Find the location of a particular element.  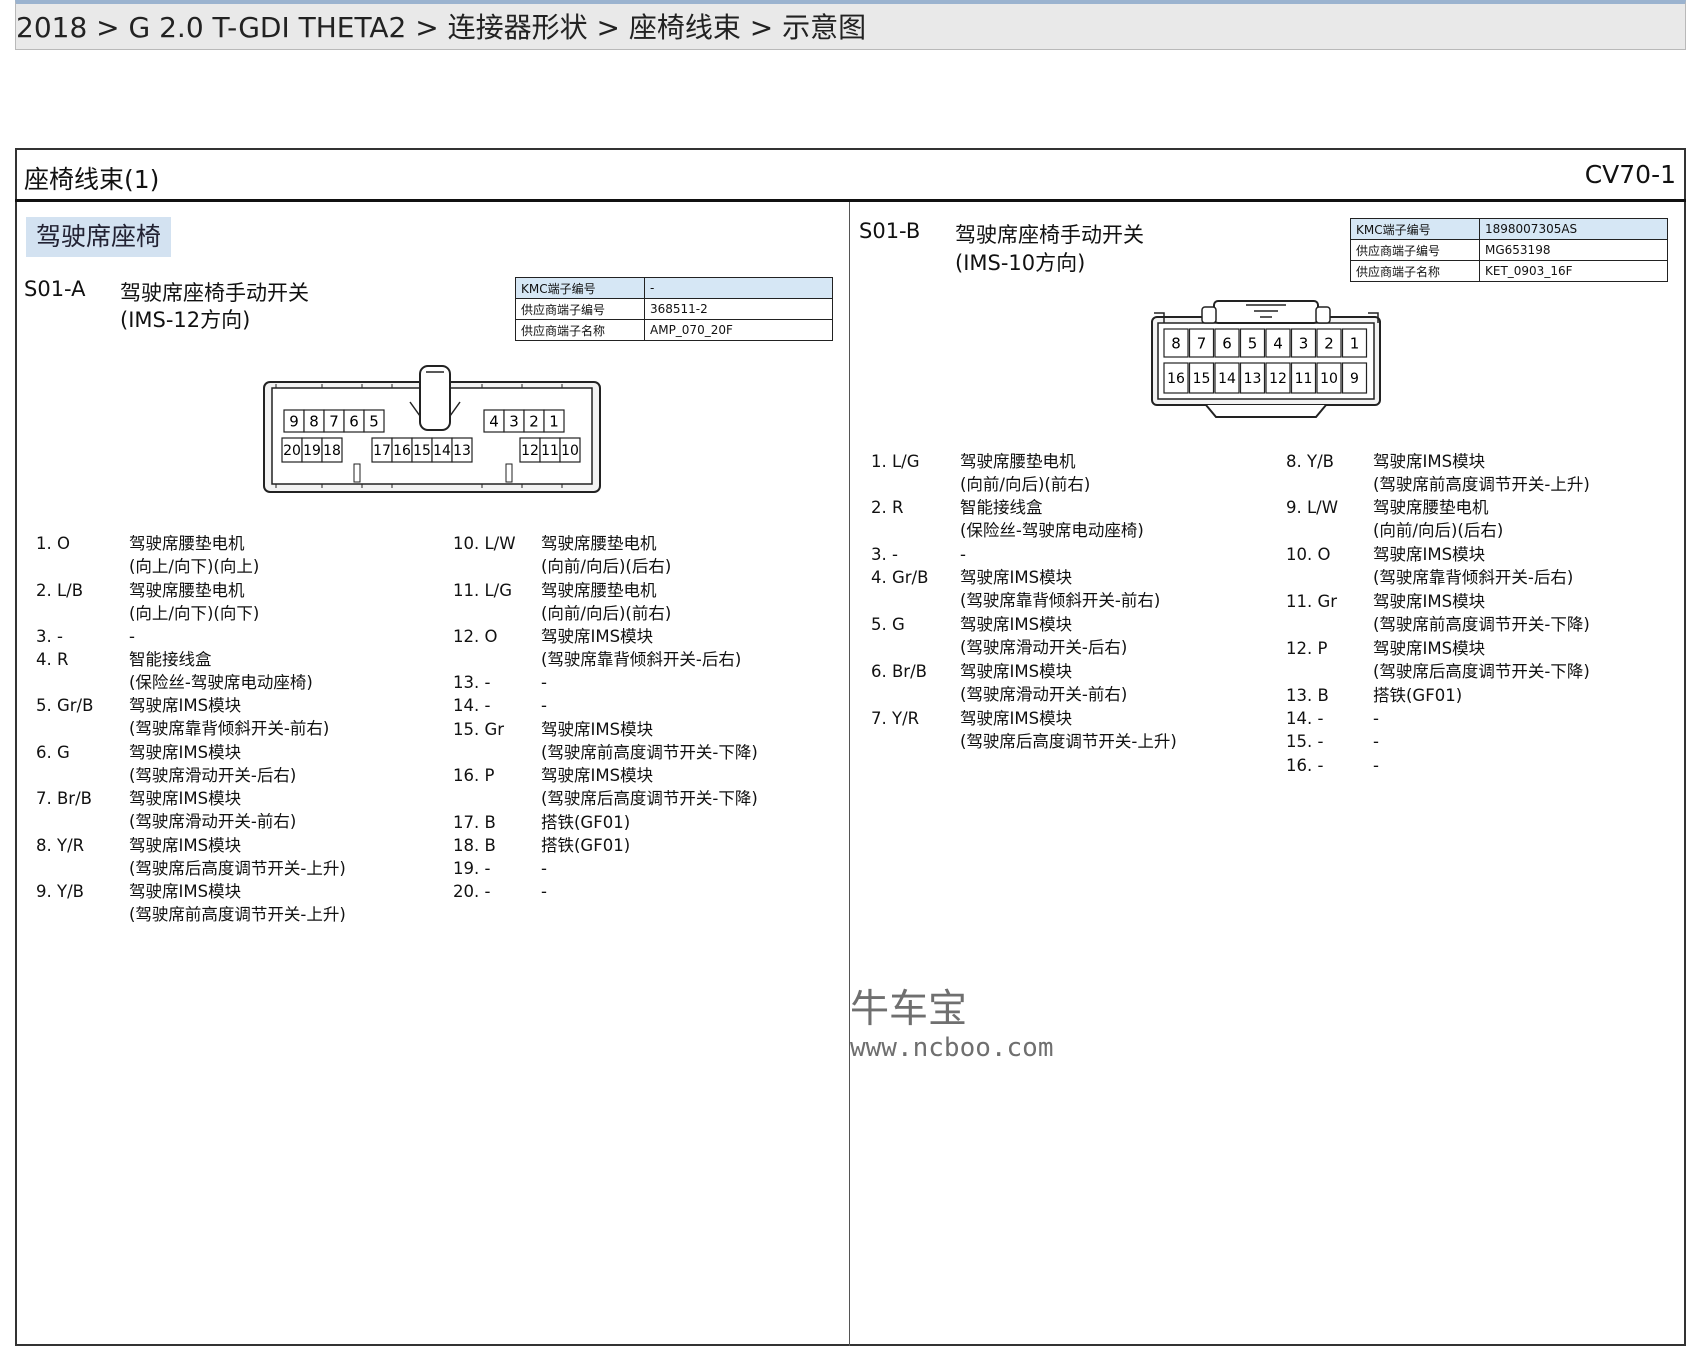

pin-bottom-left-number: 14 is located at coordinates (442, 451).